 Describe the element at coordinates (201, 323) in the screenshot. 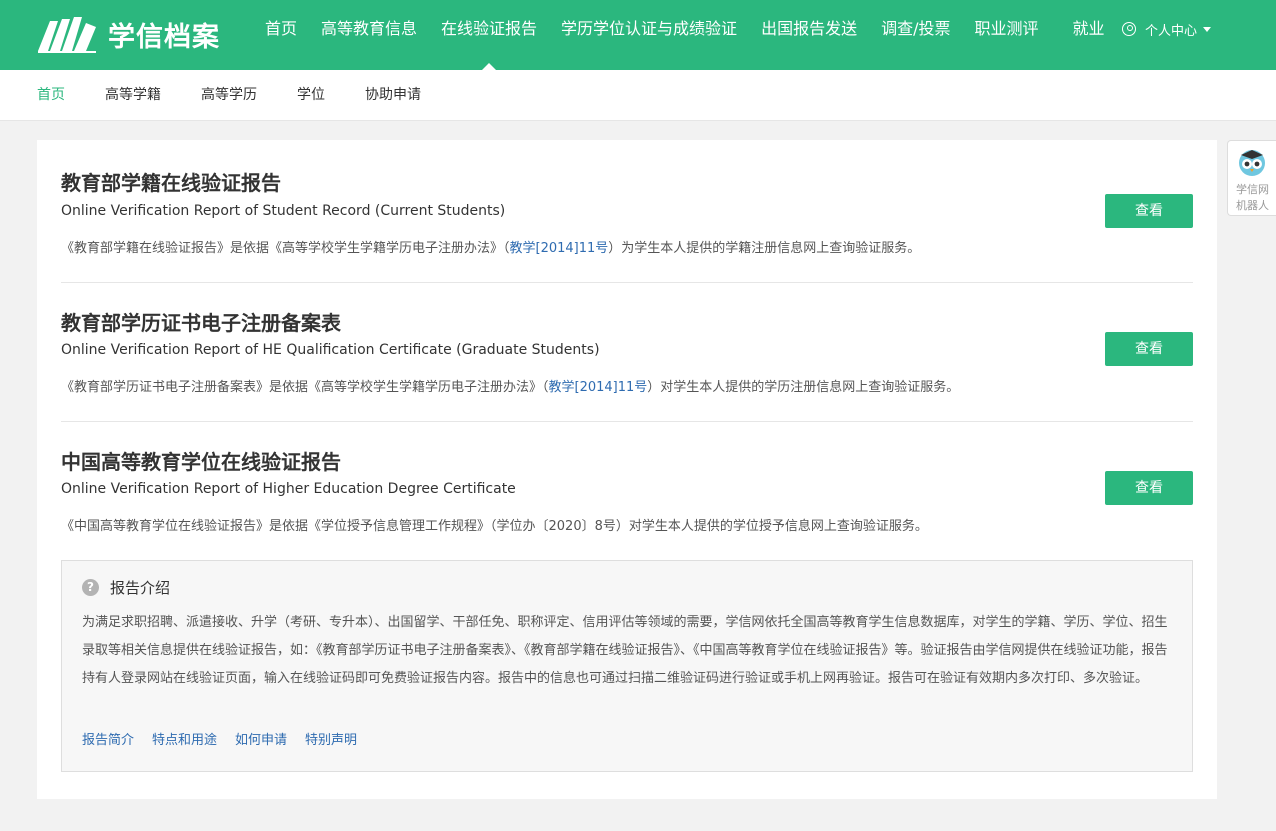

I see `report-title: 教育部学历证书电子注册备案表` at that location.